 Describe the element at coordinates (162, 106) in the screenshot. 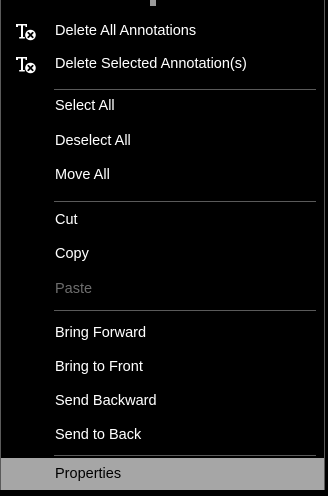

I see `menu-item-select-all: Select All` at that location.